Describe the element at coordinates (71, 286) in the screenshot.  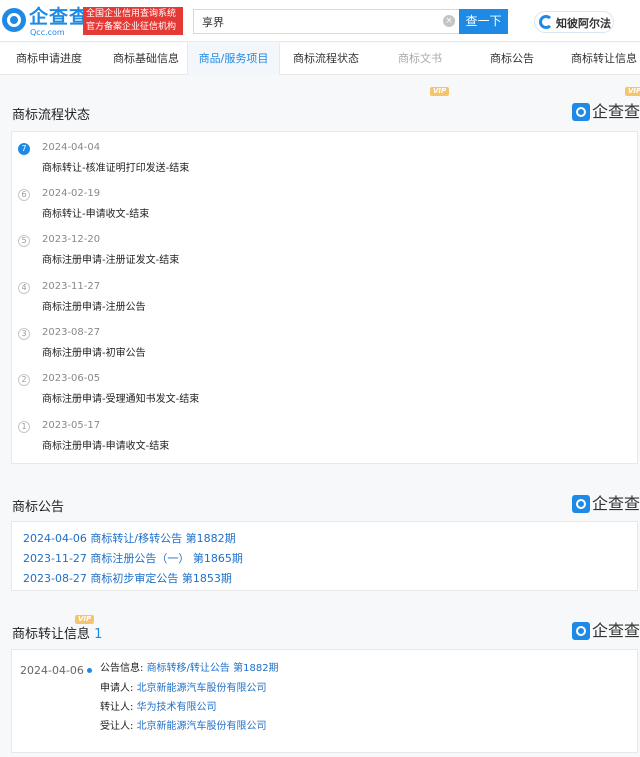
I see `timeline-date: 2023-11-27` at that location.